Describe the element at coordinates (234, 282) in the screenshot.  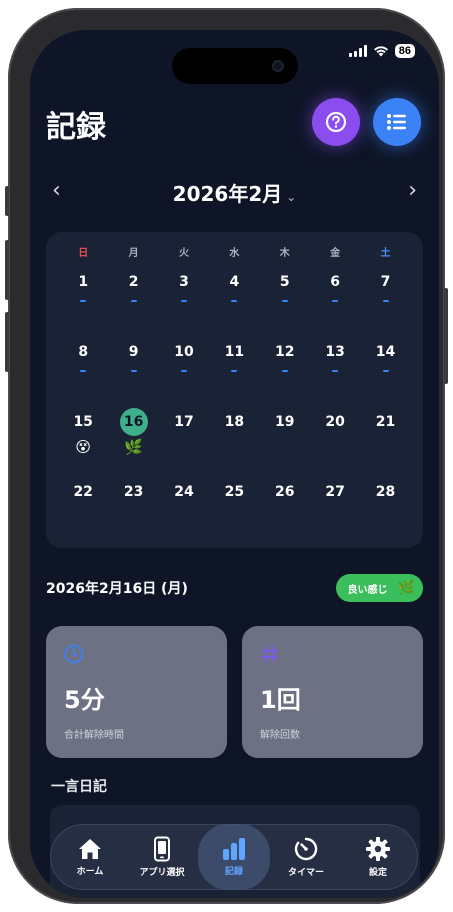
I see `day-number: 4` at that location.